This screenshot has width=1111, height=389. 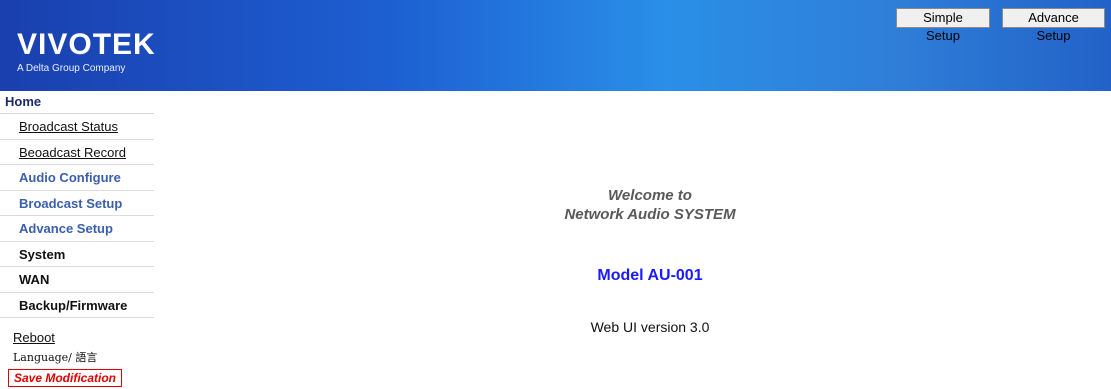 What do you see at coordinates (77, 178) in the screenshot?
I see `sidebar-item-audio-configure: Audio Configure` at bounding box center [77, 178].